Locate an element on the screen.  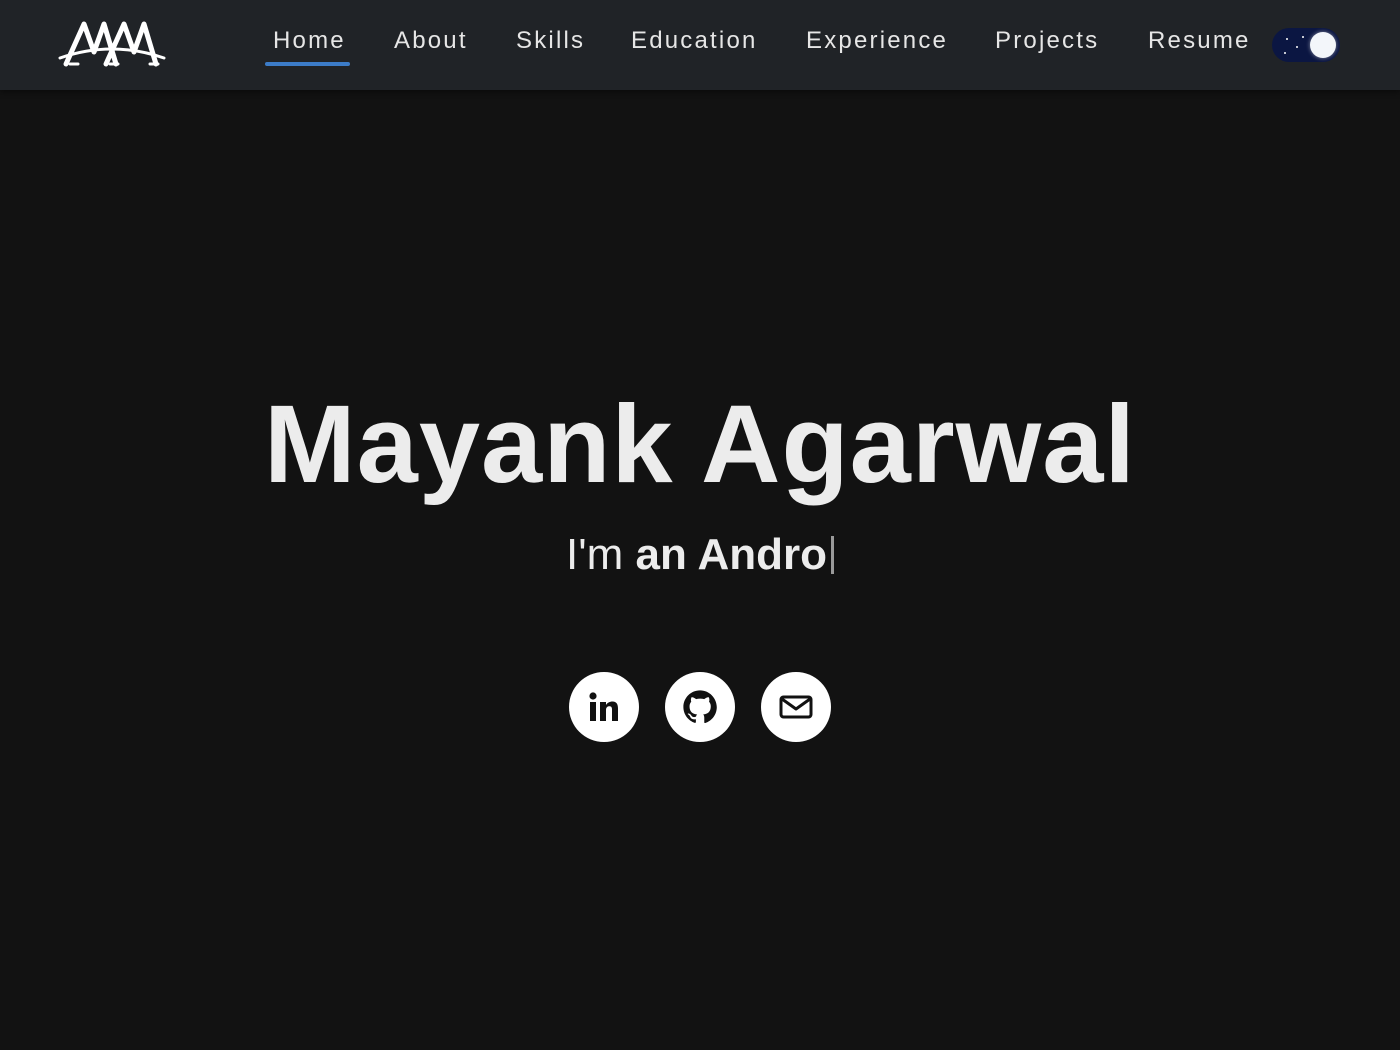
nav-link-about: About is located at coordinates (431, 41).